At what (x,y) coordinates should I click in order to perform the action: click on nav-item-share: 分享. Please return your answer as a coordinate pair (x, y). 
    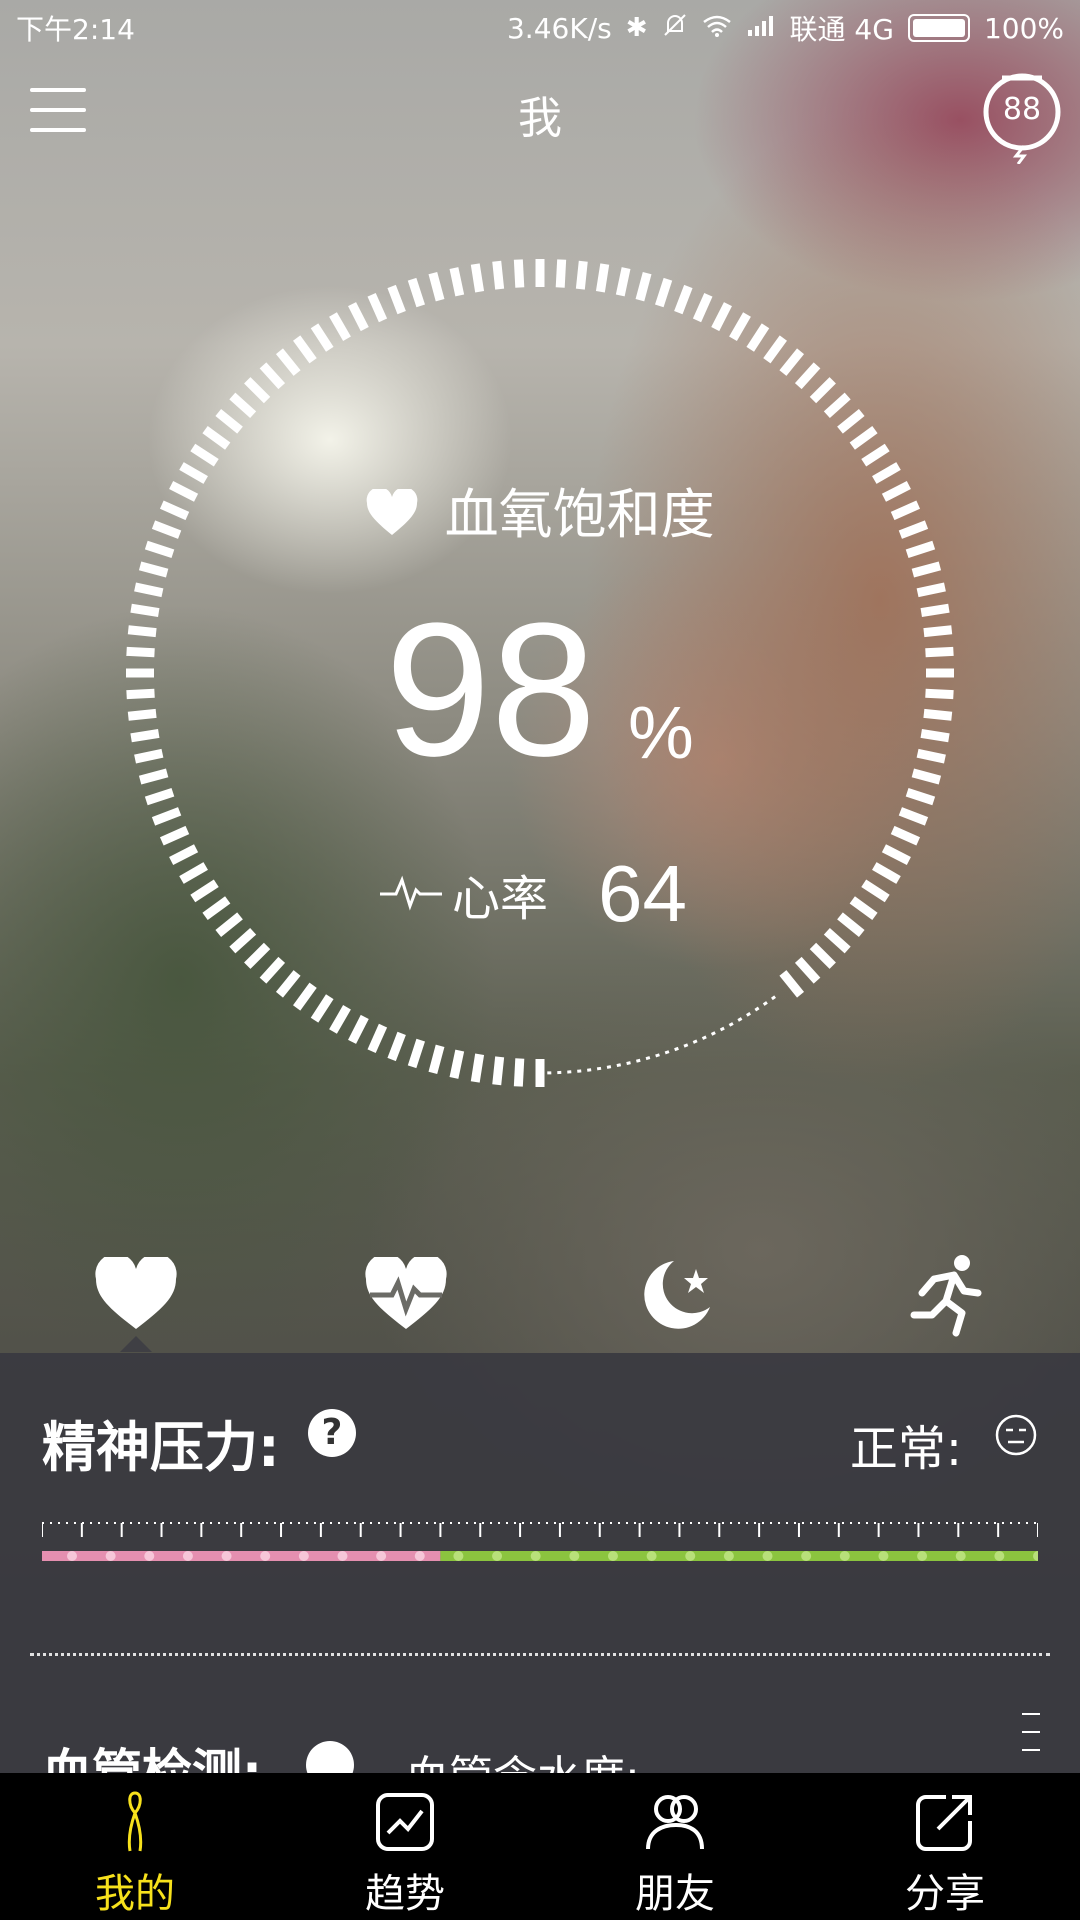
    Looking at the image, I should click on (945, 1846).